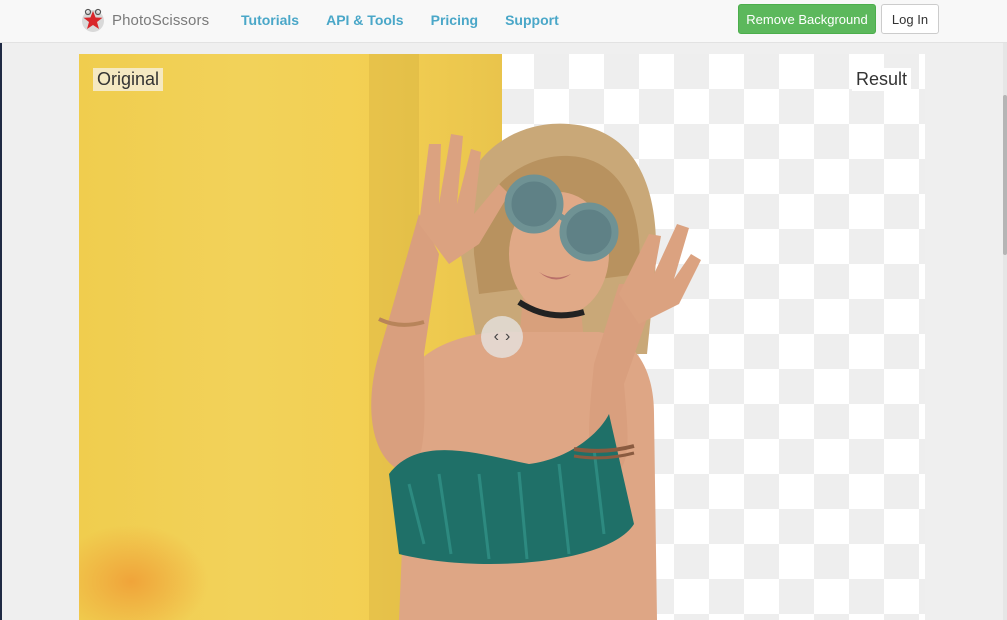  I want to click on remove-background-button: Remove Background, so click(807, 19).